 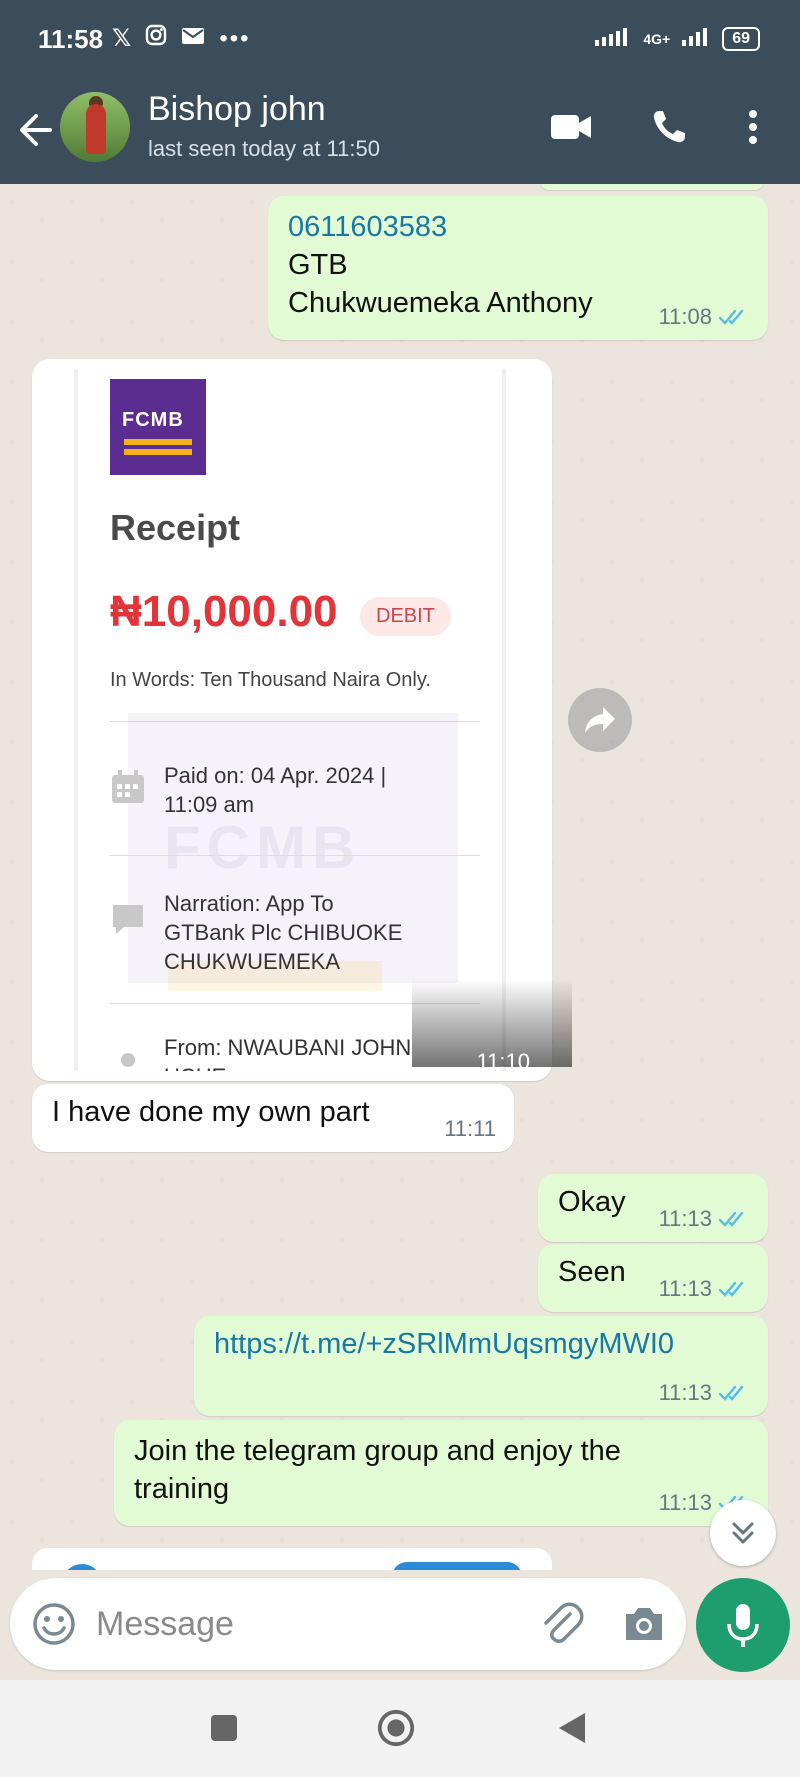 What do you see at coordinates (288, 1047) in the screenshot?
I see `from-line: From: NWAUBANI JOHN` at bounding box center [288, 1047].